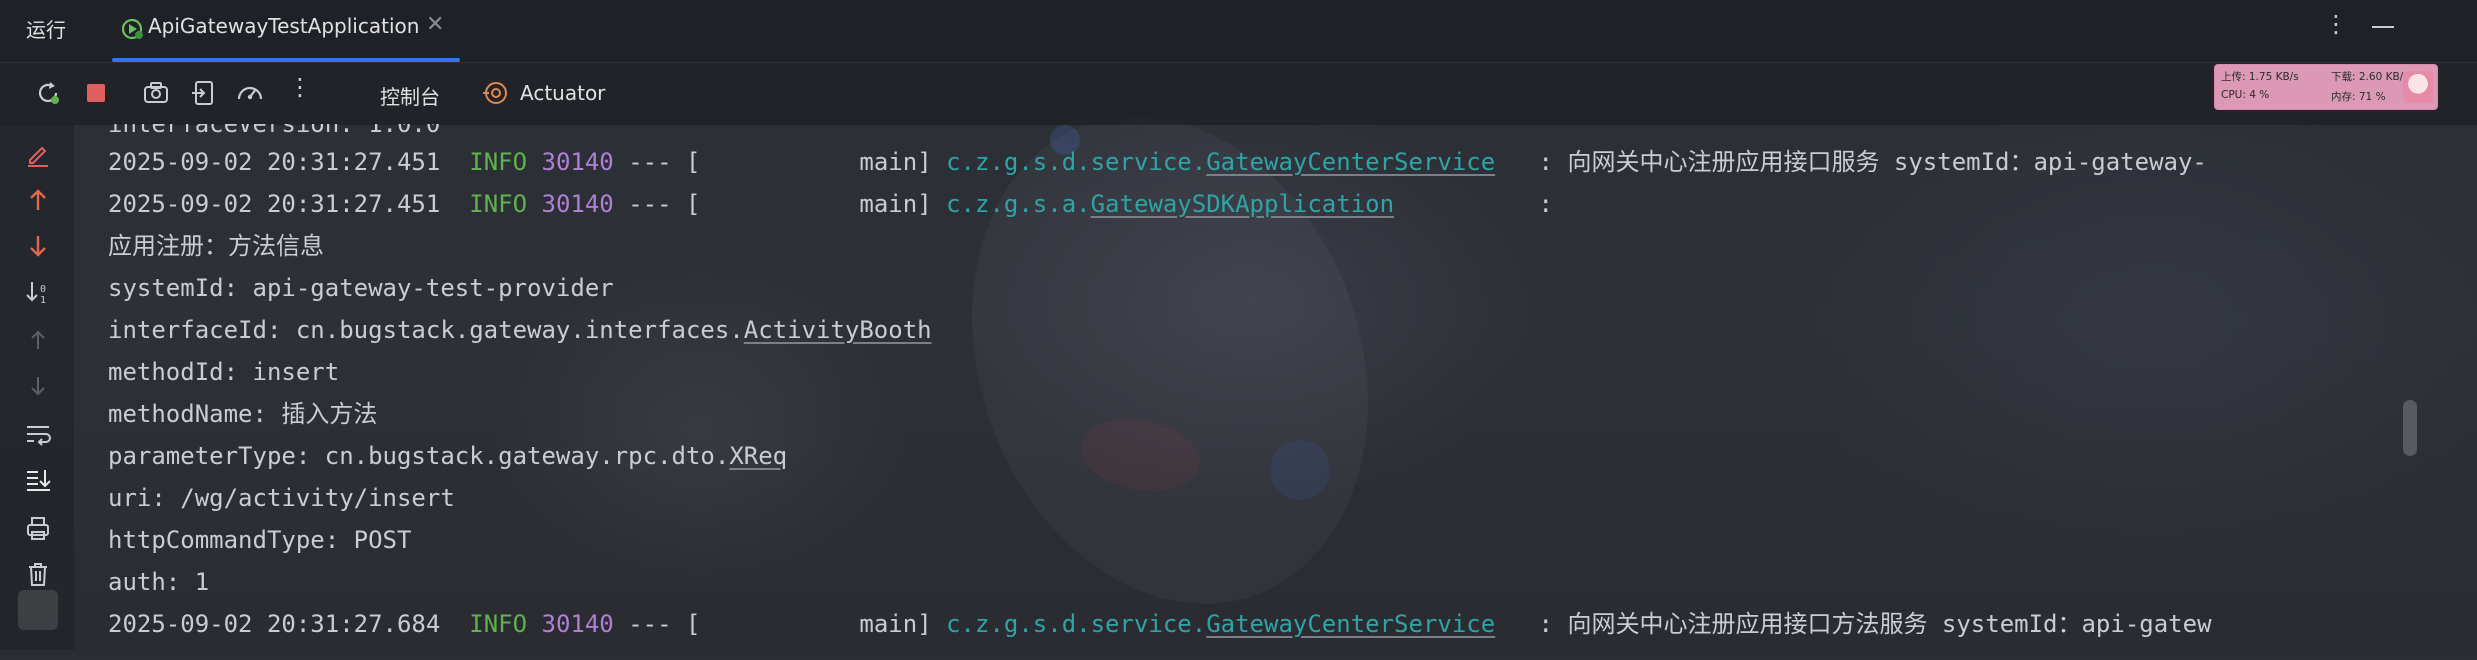 The width and height of the screenshot is (2477, 660). Describe the element at coordinates (435, 24) in the screenshot. I see `close-icon: ✕` at that location.